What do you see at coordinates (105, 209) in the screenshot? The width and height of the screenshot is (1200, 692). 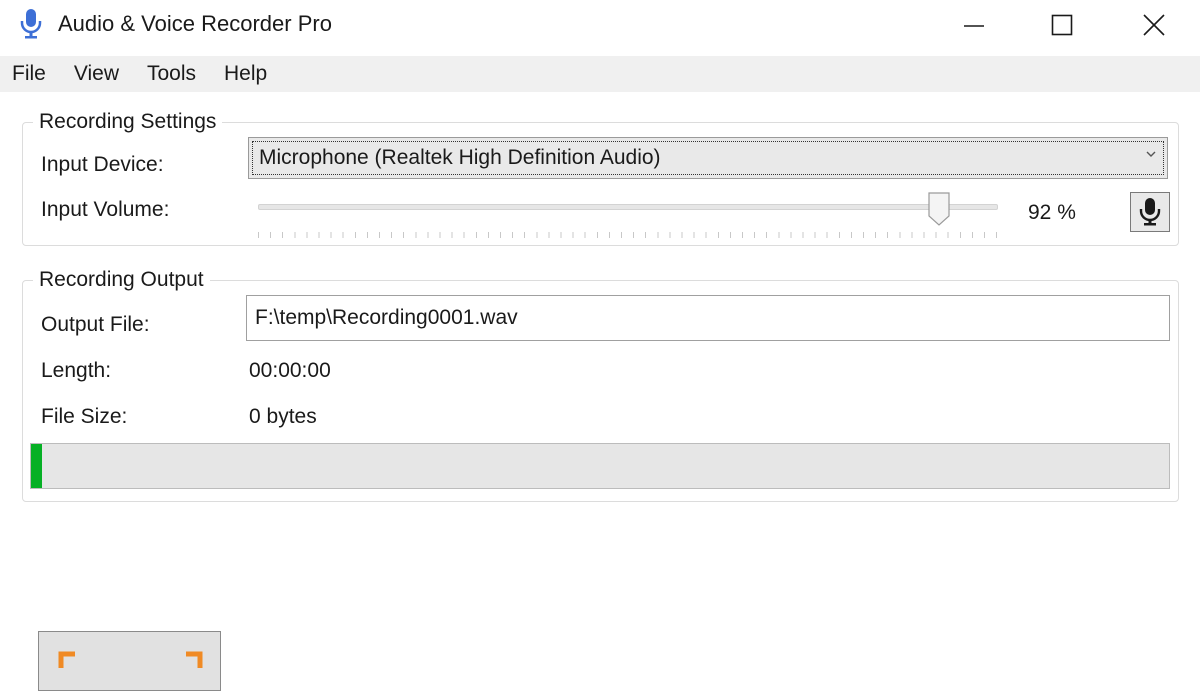 I see `input-volume-label: Input Volume:` at bounding box center [105, 209].